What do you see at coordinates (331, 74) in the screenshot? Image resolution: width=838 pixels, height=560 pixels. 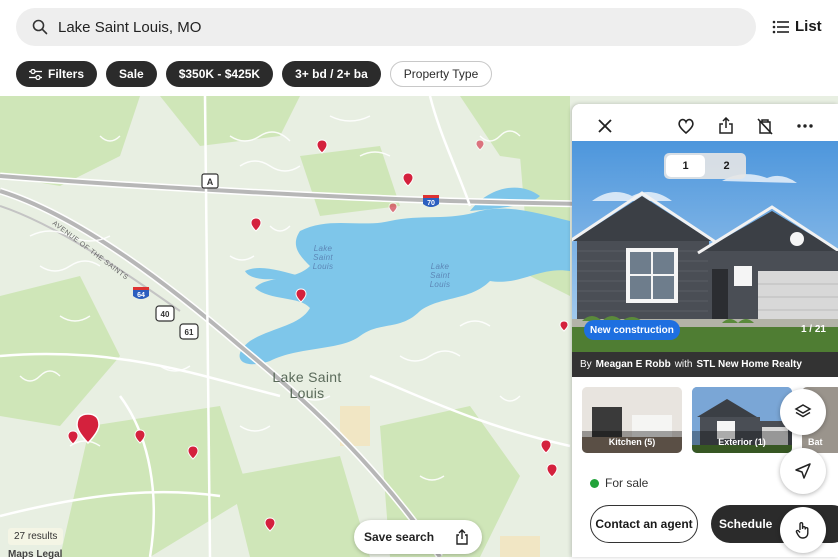 I see `beds-baths-filter-chip: 3+ bd / 2+ ba` at bounding box center [331, 74].